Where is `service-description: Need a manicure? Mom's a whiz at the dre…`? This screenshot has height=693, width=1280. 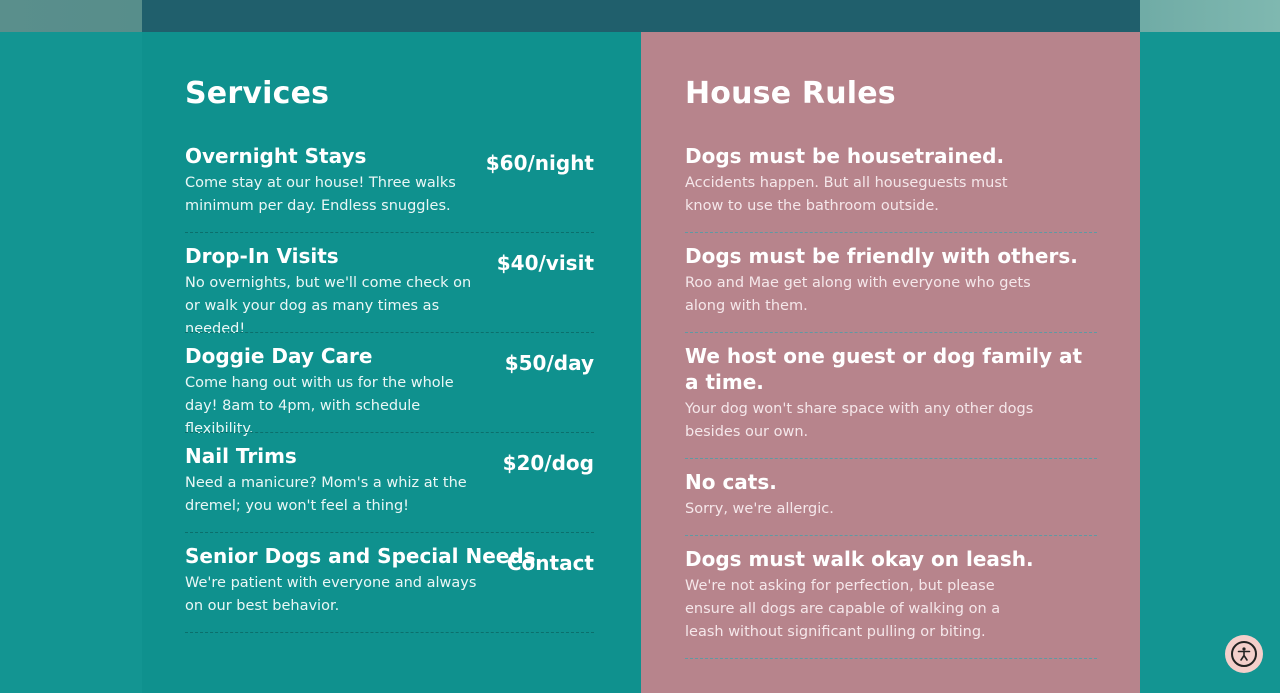 service-description: Need a manicure? Mom's a whiz at the dre… is located at coordinates (326, 494).